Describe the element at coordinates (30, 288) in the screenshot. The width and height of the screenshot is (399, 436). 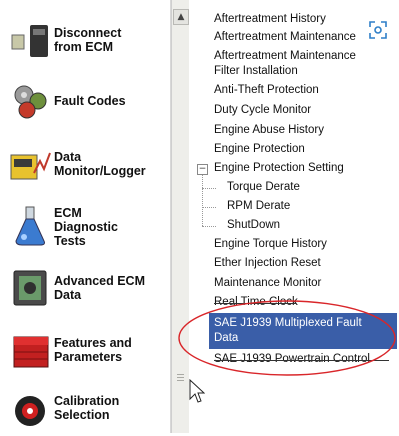
I see `advanced-ecm-icon` at that location.